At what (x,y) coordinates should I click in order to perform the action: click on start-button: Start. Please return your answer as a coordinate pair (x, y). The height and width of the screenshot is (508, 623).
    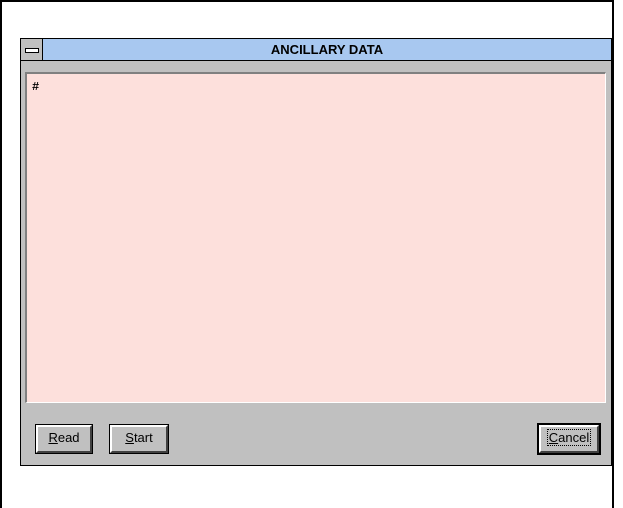
    Looking at the image, I should click on (139, 439).